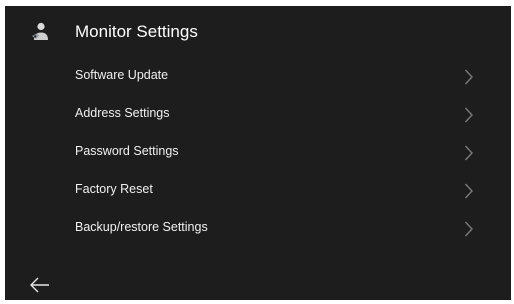 This screenshot has width=514, height=304. What do you see at coordinates (136, 31) in the screenshot?
I see `page-title: Monitor Settings` at bounding box center [136, 31].